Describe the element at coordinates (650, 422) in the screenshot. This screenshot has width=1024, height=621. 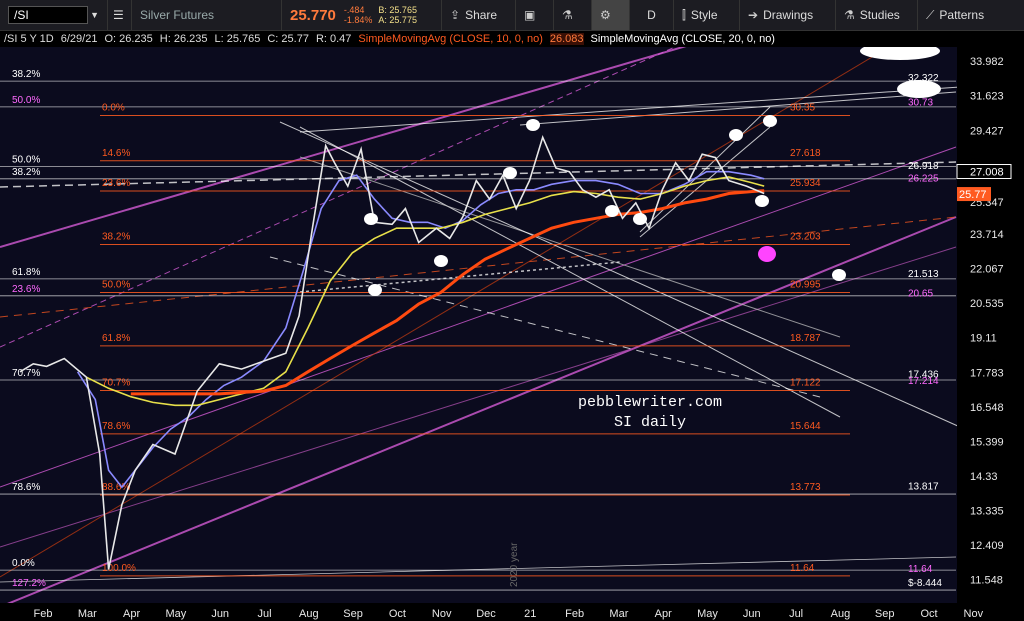
I see `watermark-caption: SI daily` at that location.